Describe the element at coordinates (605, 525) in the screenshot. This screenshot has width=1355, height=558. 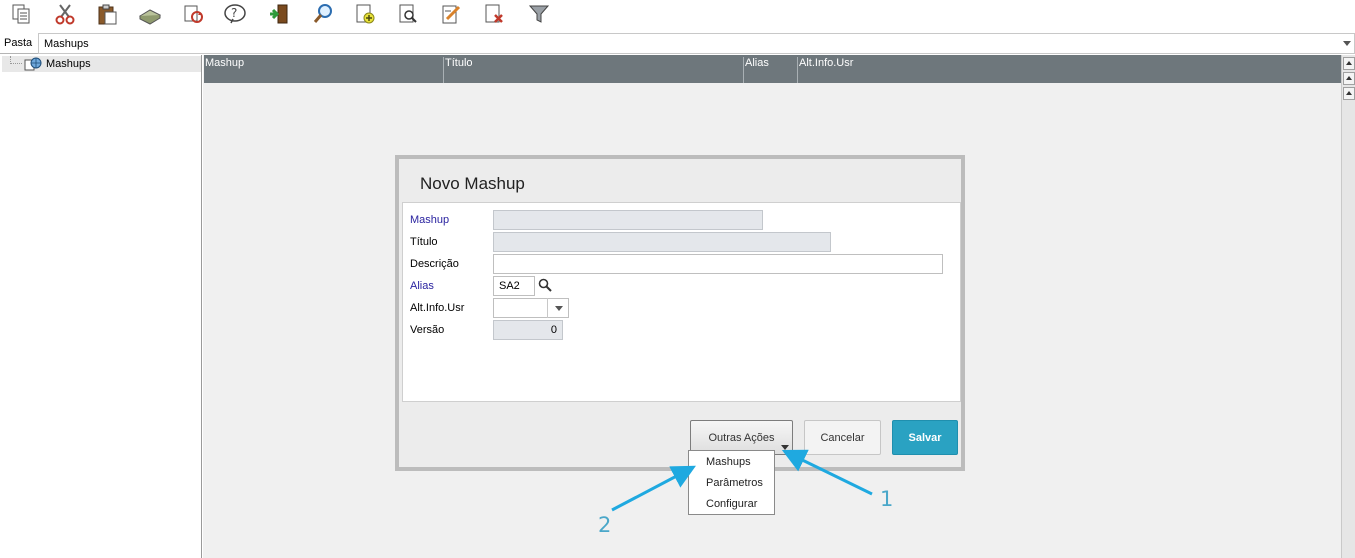
I see `annotation-label-2: 2` at that location.